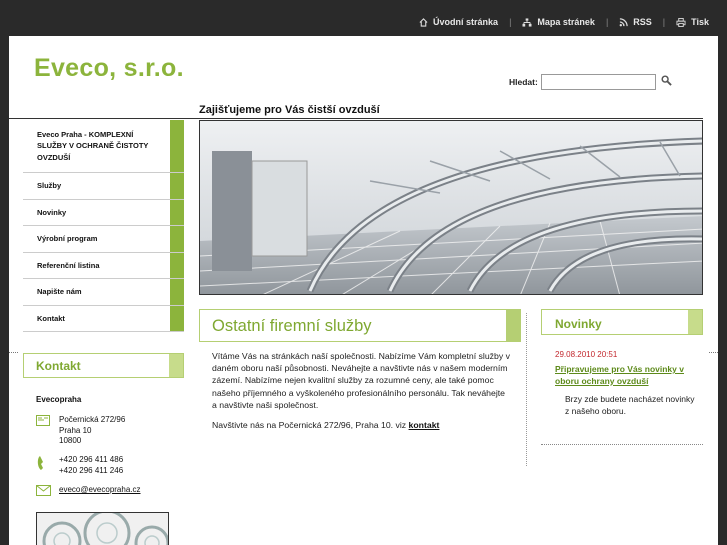  What do you see at coordinates (100, 492) in the screenshot?
I see `contact-email-link: eveco@evecopraha.cz` at bounding box center [100, 492].